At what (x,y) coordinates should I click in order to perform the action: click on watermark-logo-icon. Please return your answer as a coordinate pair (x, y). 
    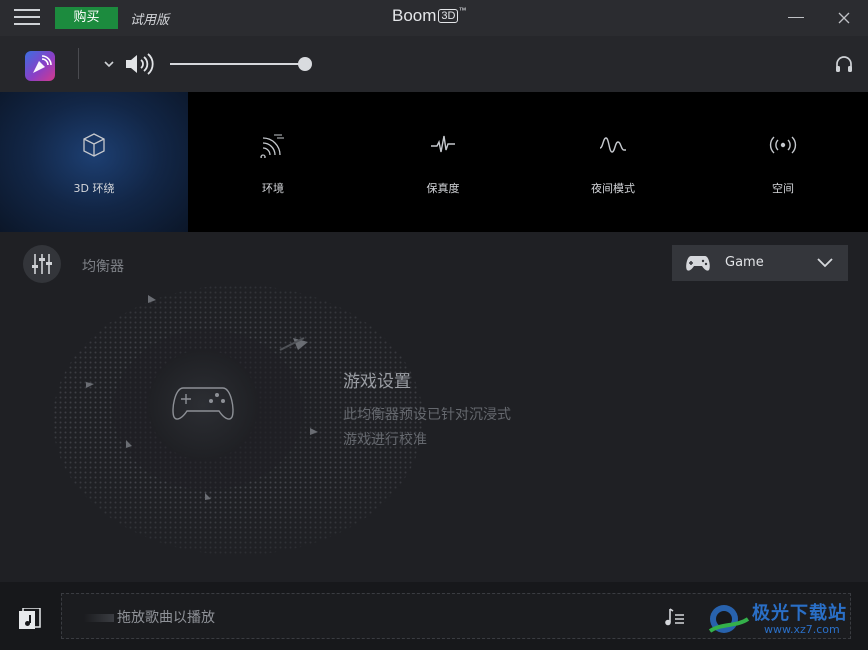
    Looking at the image, I should click on (729, 619).